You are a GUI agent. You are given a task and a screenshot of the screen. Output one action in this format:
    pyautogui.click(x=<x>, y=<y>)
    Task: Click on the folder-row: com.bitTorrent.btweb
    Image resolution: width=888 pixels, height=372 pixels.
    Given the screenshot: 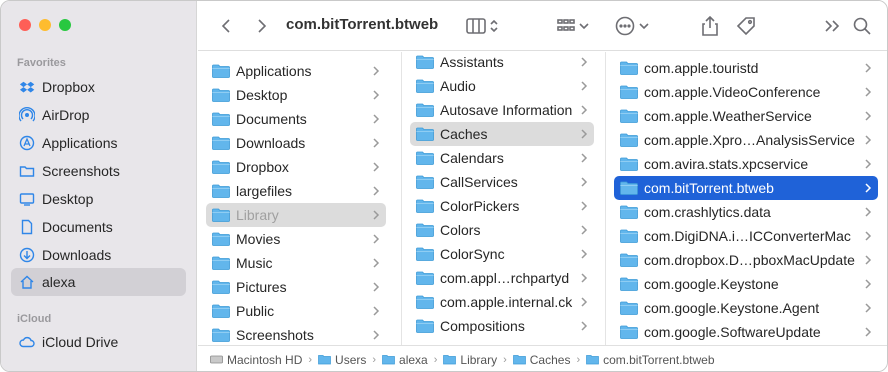 What is the action you would take?
    pyautogui.click(x=746, y=188)
    